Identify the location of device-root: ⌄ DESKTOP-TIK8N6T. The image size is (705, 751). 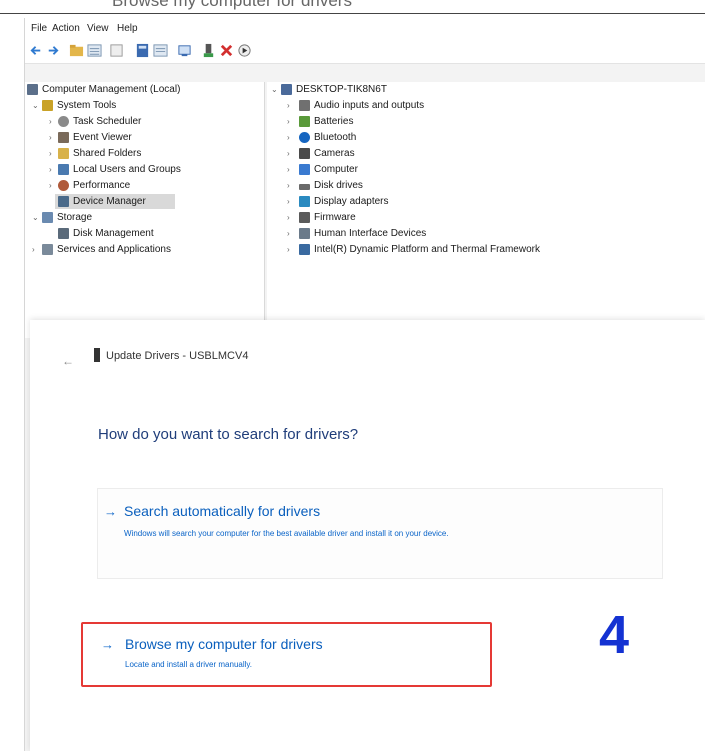
(485, 89).